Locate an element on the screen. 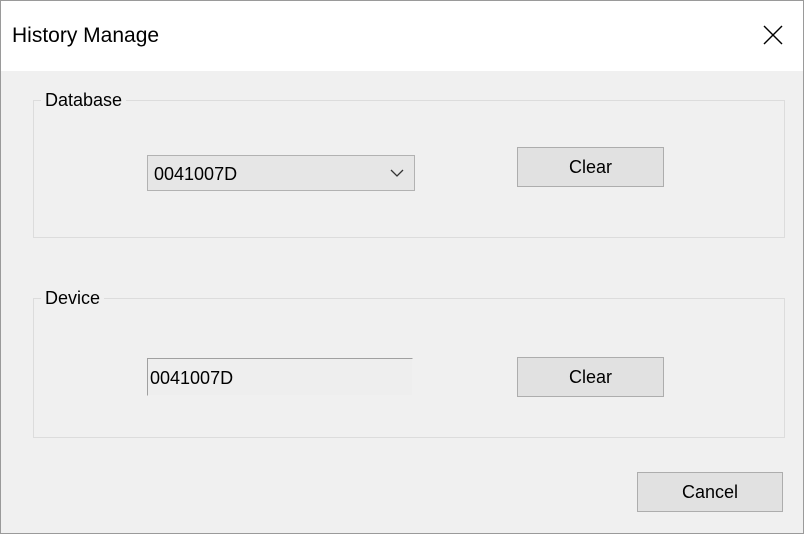  database-clear-button: Clear is located at coordinates (590, 167).